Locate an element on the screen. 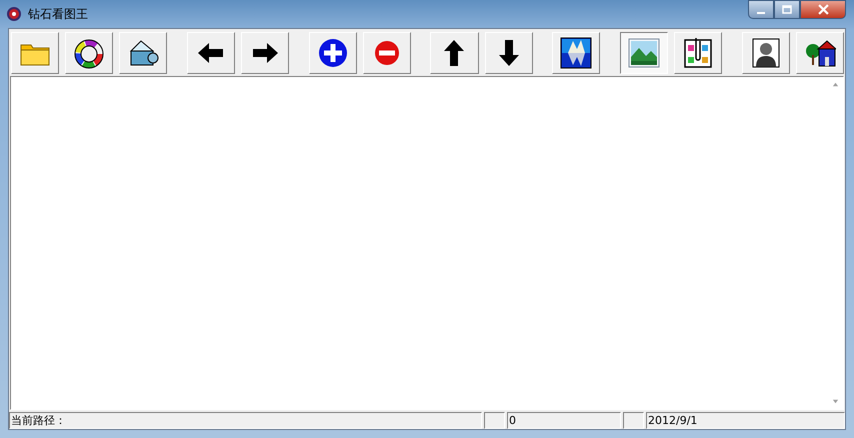 The height and width of the screenshot is (438, 854). close-button is located at coordinates (823, 9).